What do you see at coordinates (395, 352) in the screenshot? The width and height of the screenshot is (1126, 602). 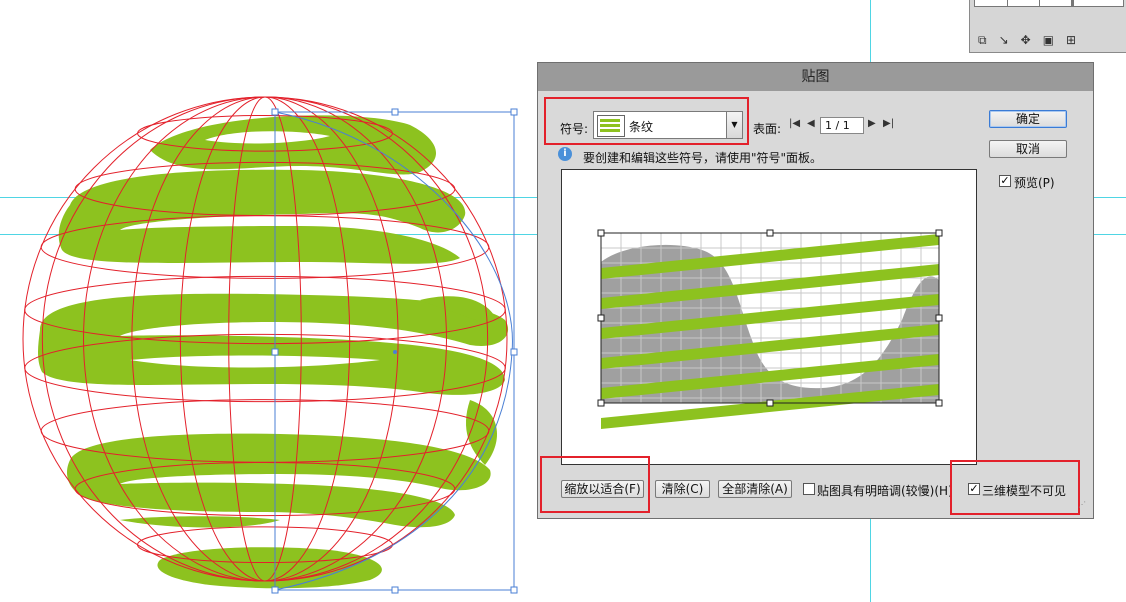 I see `center-point` at bounding box center [395, 352].